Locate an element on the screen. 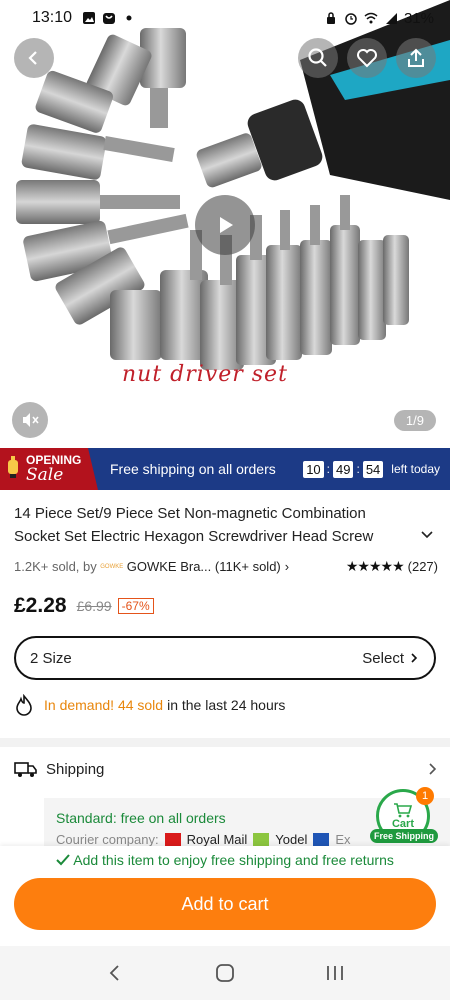  nav-back-button is located at coordinates (115, 973).